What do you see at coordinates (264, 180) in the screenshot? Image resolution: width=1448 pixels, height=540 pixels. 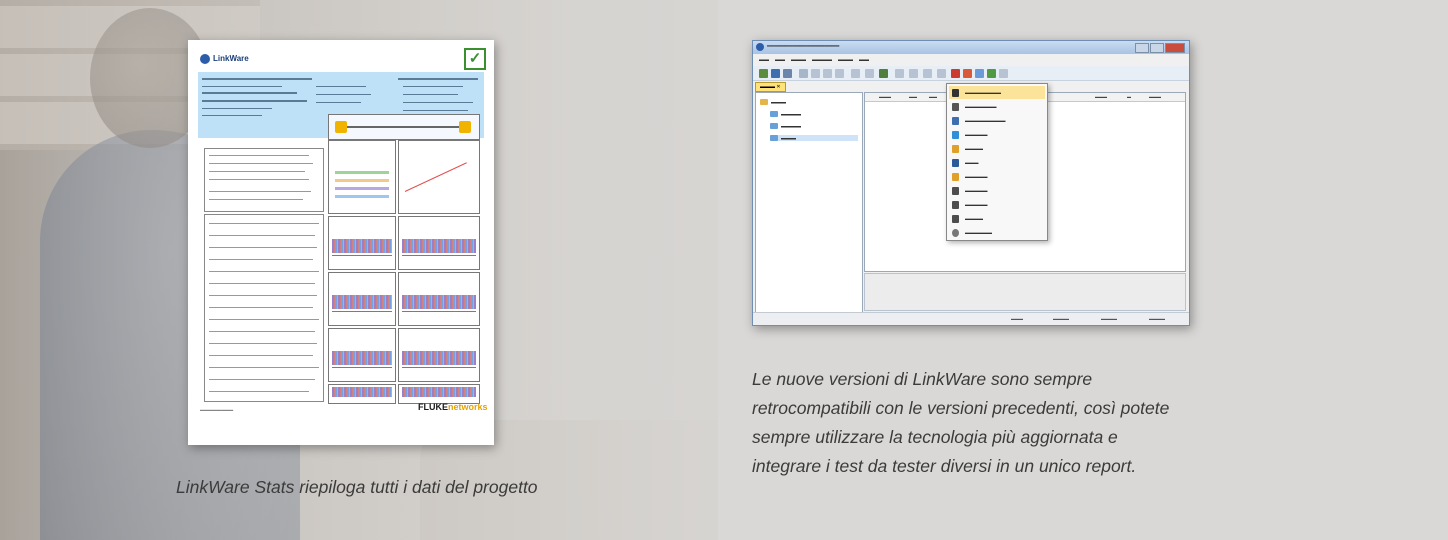 I see `report-summary-table` at bounding box center [264, 180].